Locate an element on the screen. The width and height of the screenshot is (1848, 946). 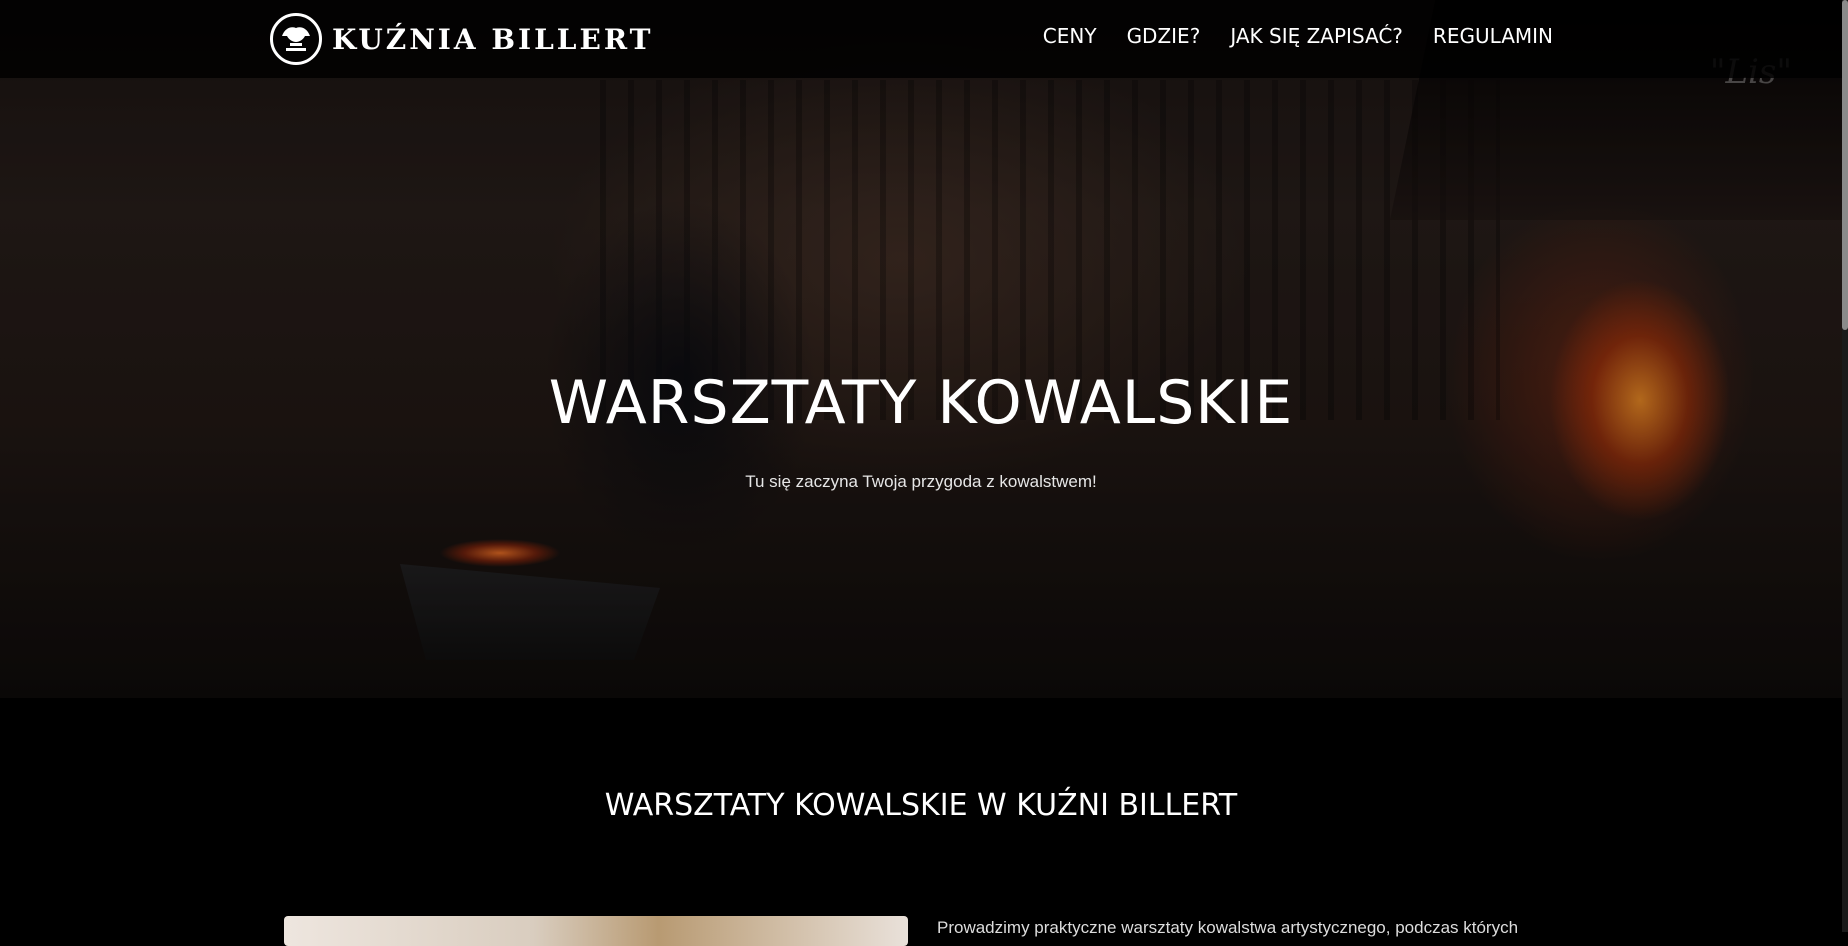
section-title: WARSZTATY KOWALSKIE W KUŹNI BILLERT is located at coordinates (921, 805).